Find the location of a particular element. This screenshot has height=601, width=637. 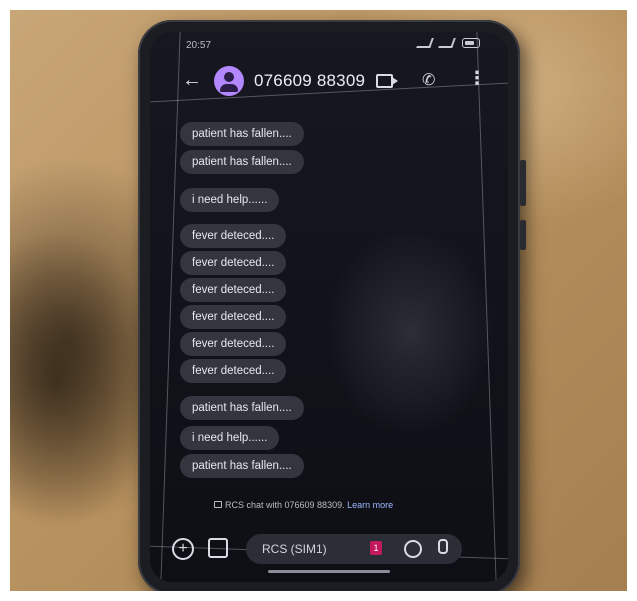

rcs-notice-text: RCS chat with 076609 88309. is located at coordinates (285, 505).